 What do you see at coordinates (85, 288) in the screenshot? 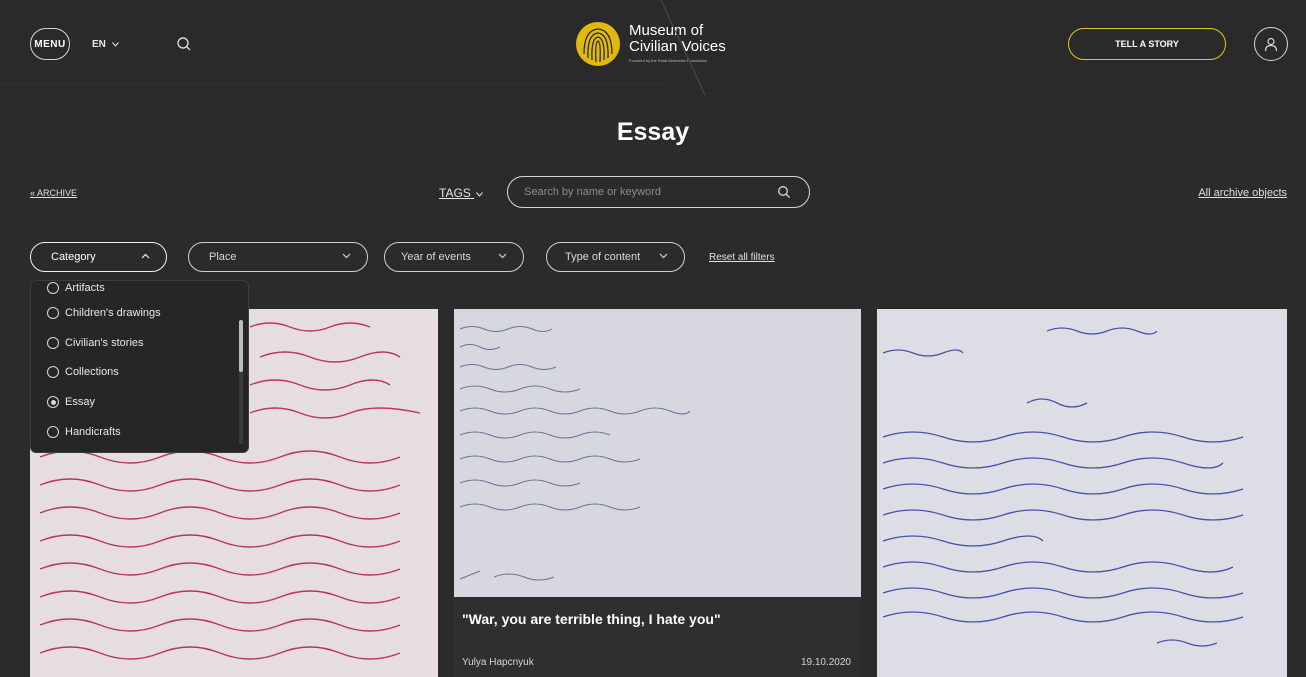
I see `option-label: Artifacts` at bounding box center [85, 288].